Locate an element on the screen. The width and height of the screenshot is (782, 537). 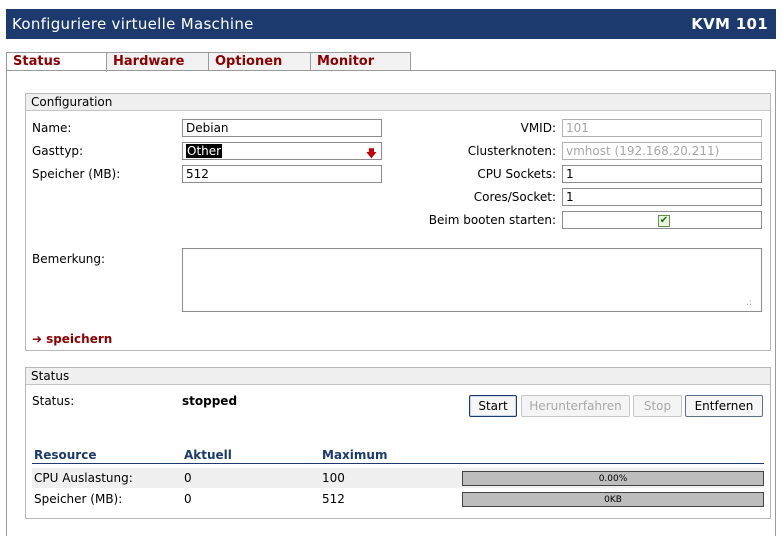
save-label: speichern is located at coordinates (79, 339).